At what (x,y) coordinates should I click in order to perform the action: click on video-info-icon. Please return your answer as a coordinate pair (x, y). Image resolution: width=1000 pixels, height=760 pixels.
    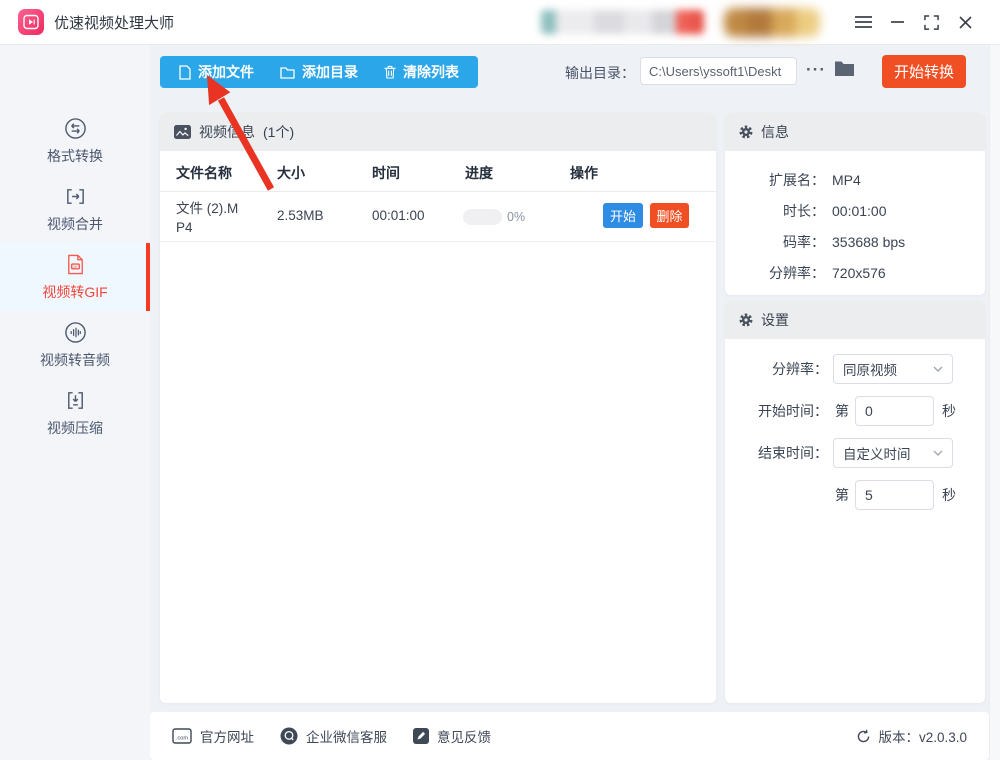
    Looking at the image, I should click on (182, 132).